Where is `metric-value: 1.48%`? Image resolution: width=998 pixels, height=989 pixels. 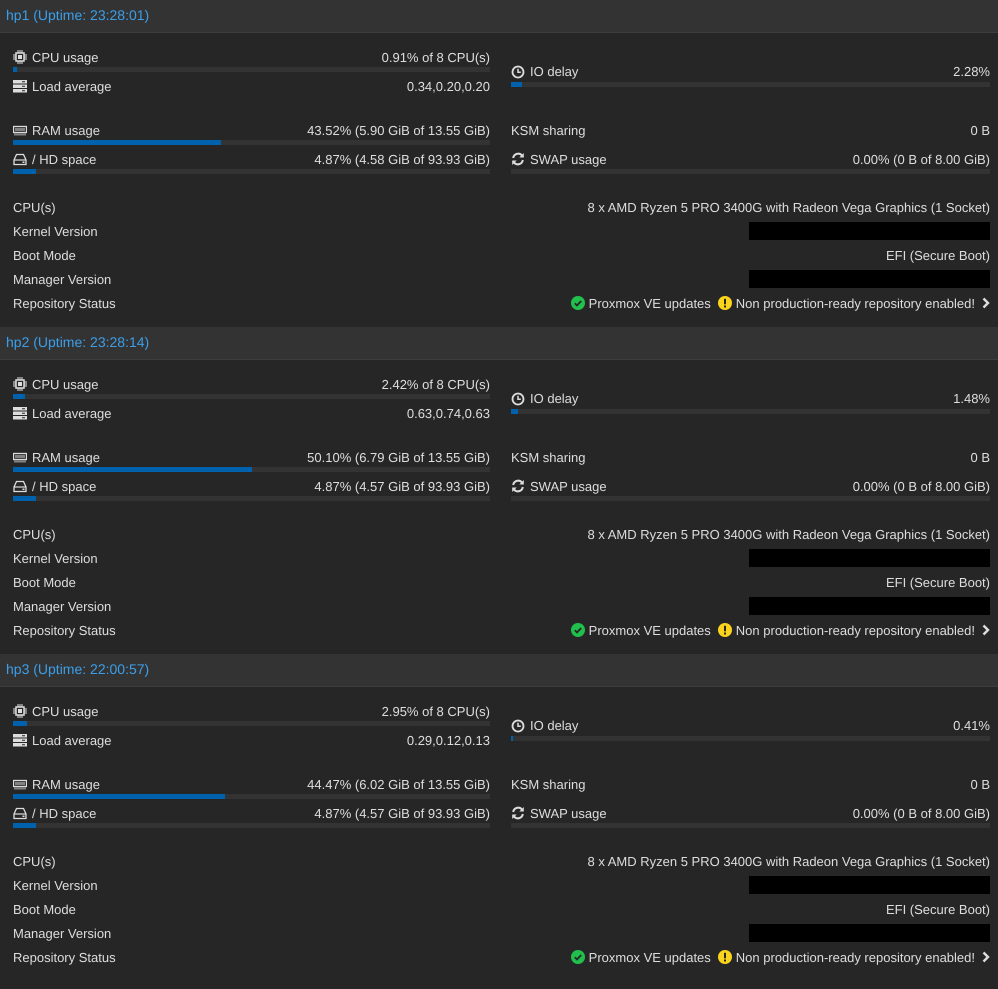
metric-value: 1.48% is located at coordinates (971, 398).